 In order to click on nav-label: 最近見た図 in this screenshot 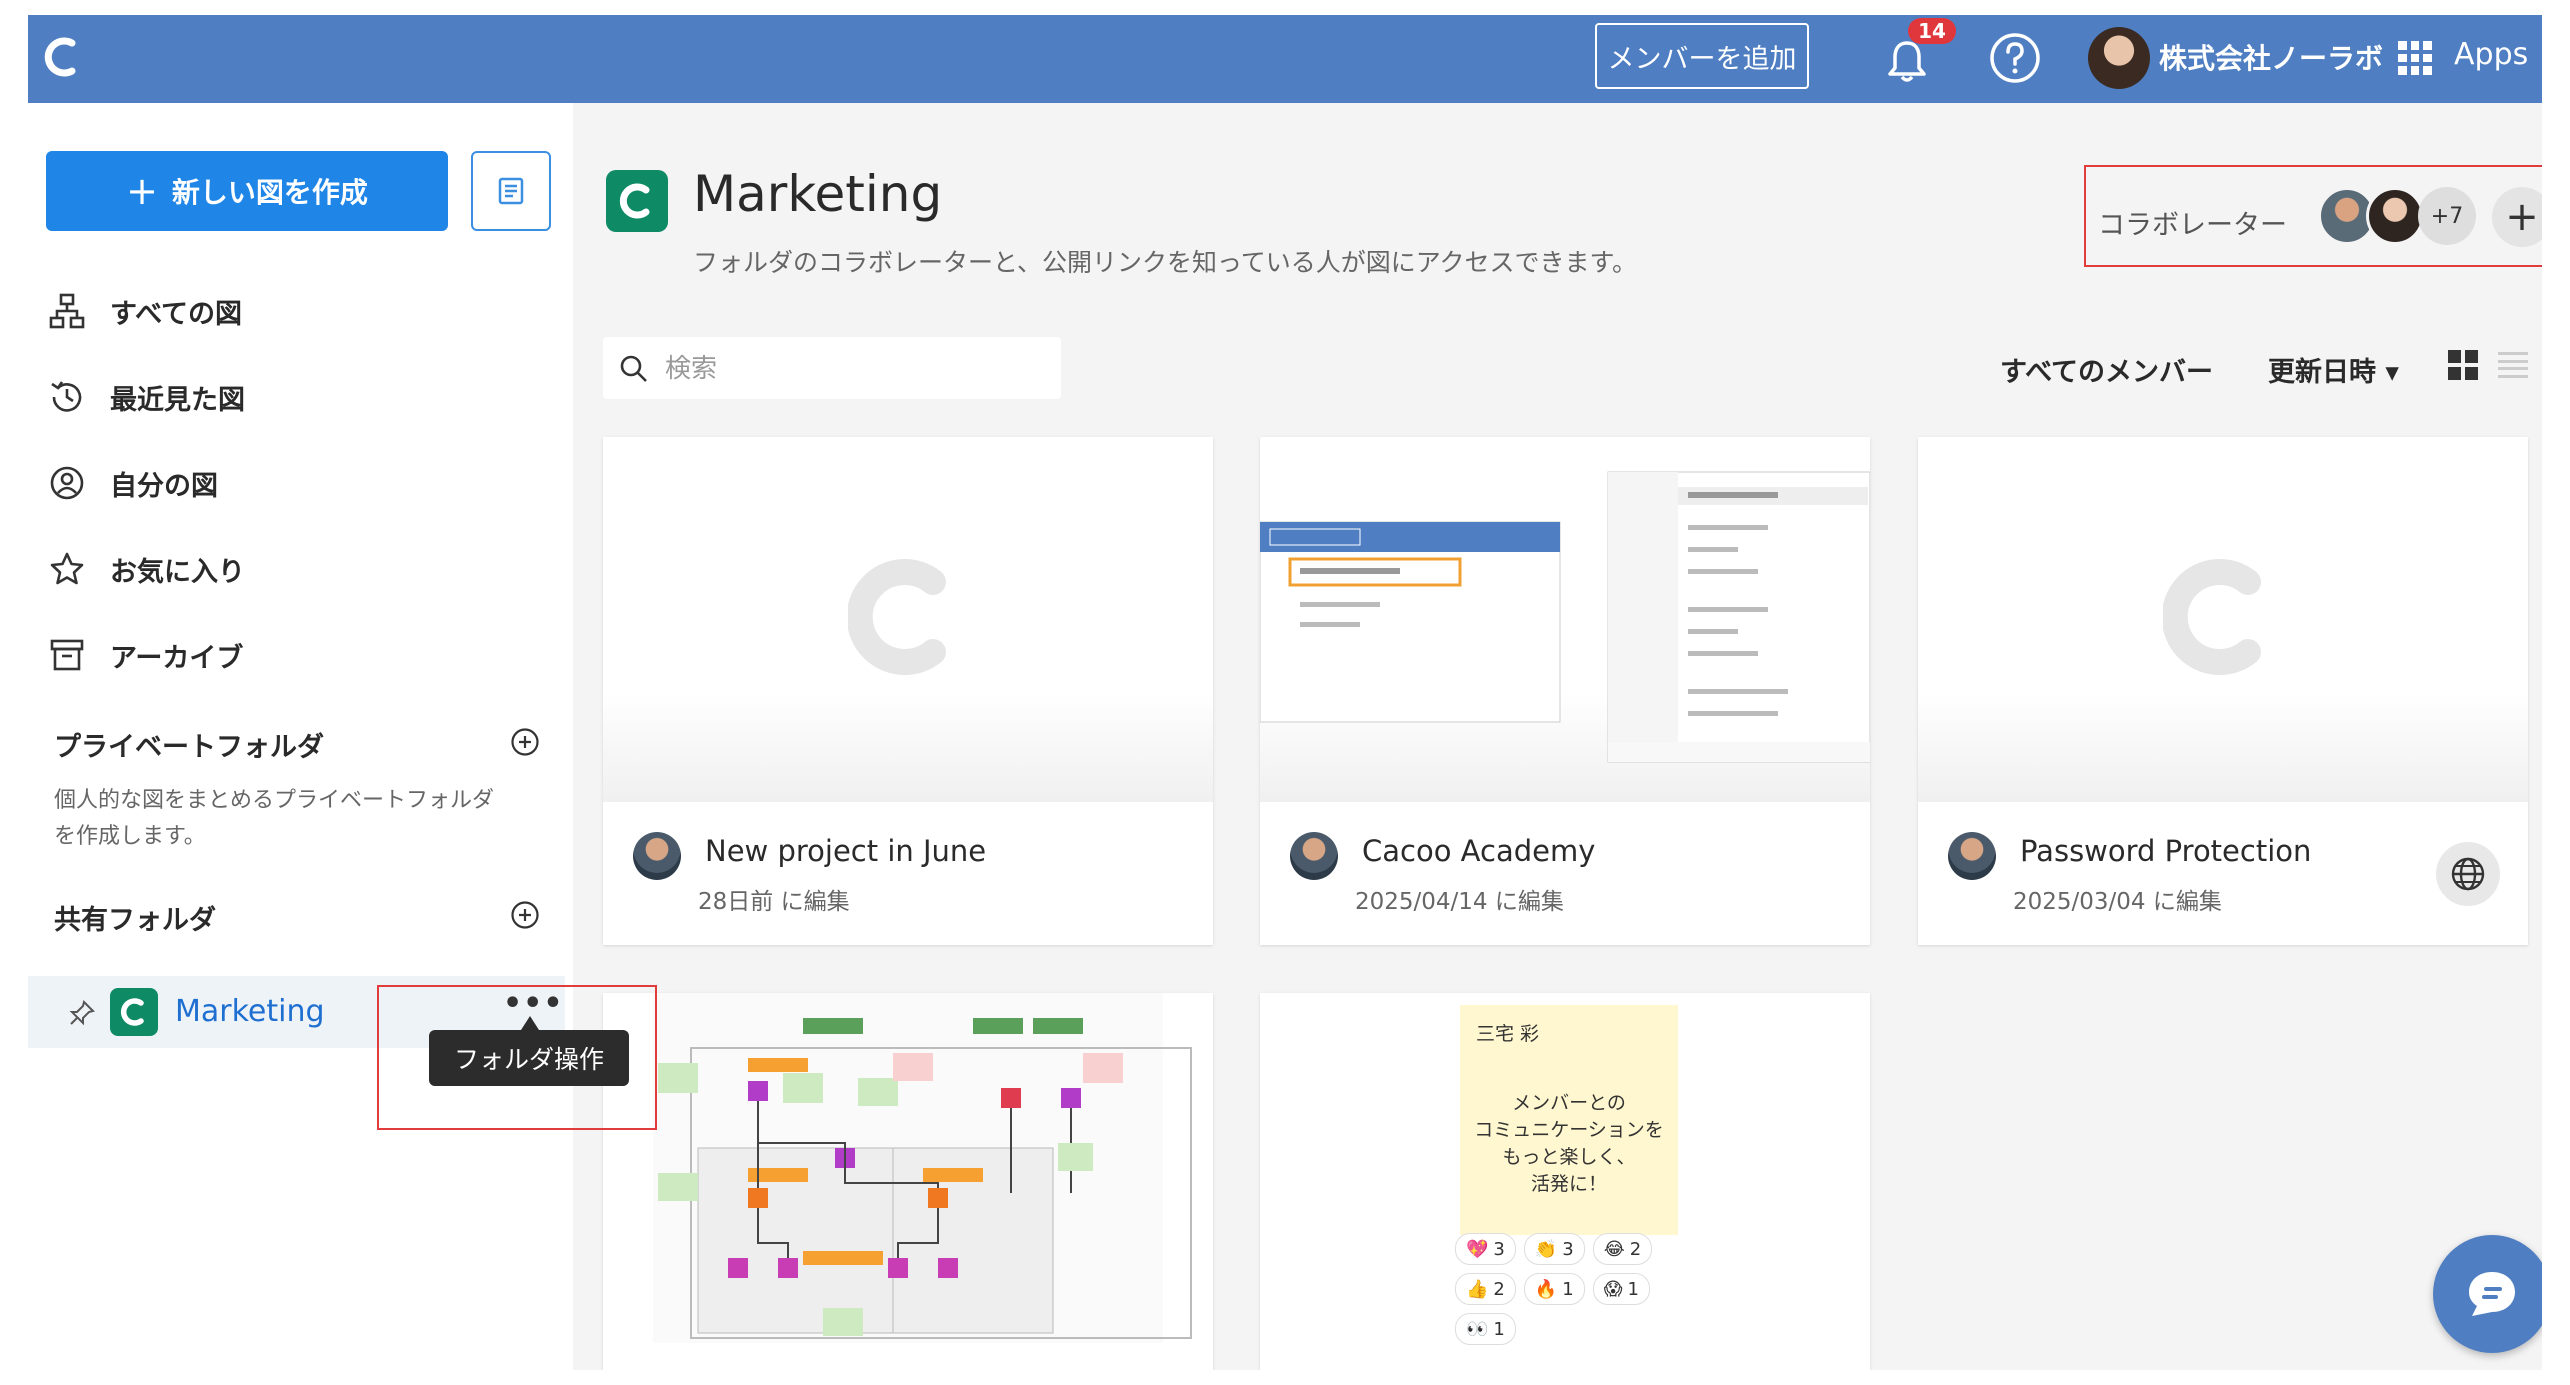, I will do `click(177, 400)`.